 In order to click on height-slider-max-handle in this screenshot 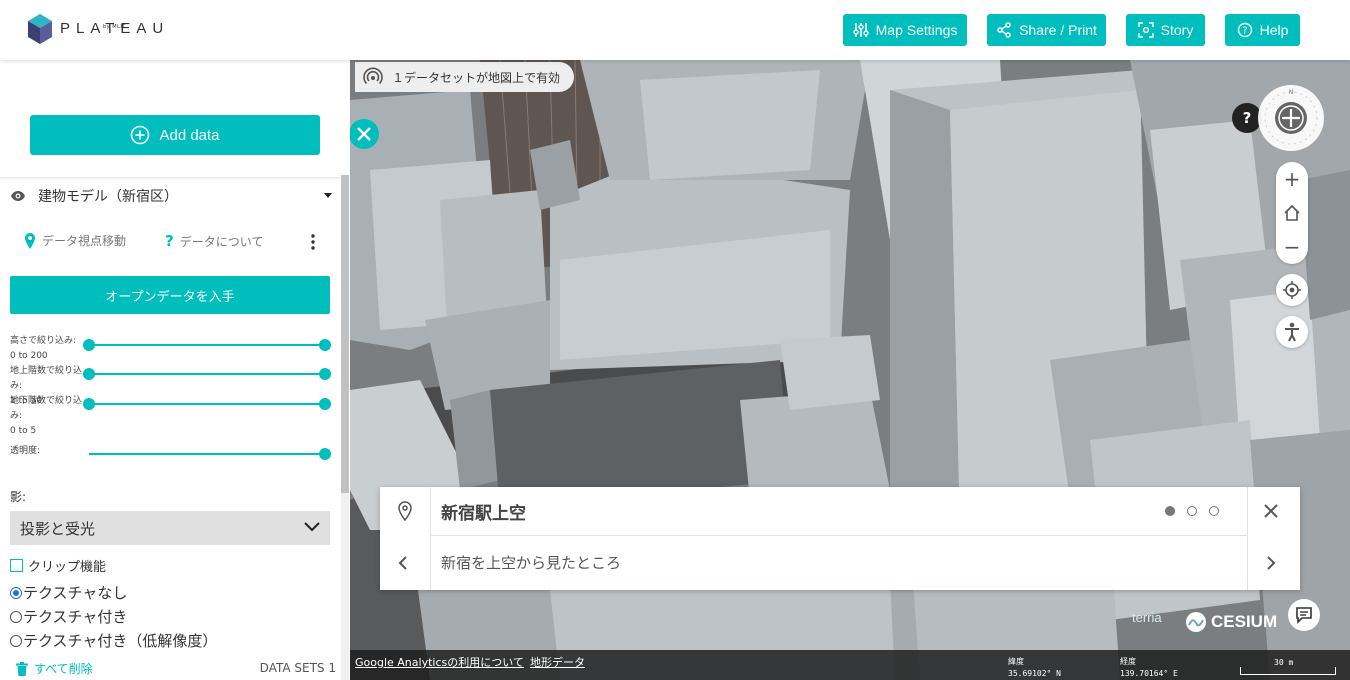, I will do `click(325, 345)`.